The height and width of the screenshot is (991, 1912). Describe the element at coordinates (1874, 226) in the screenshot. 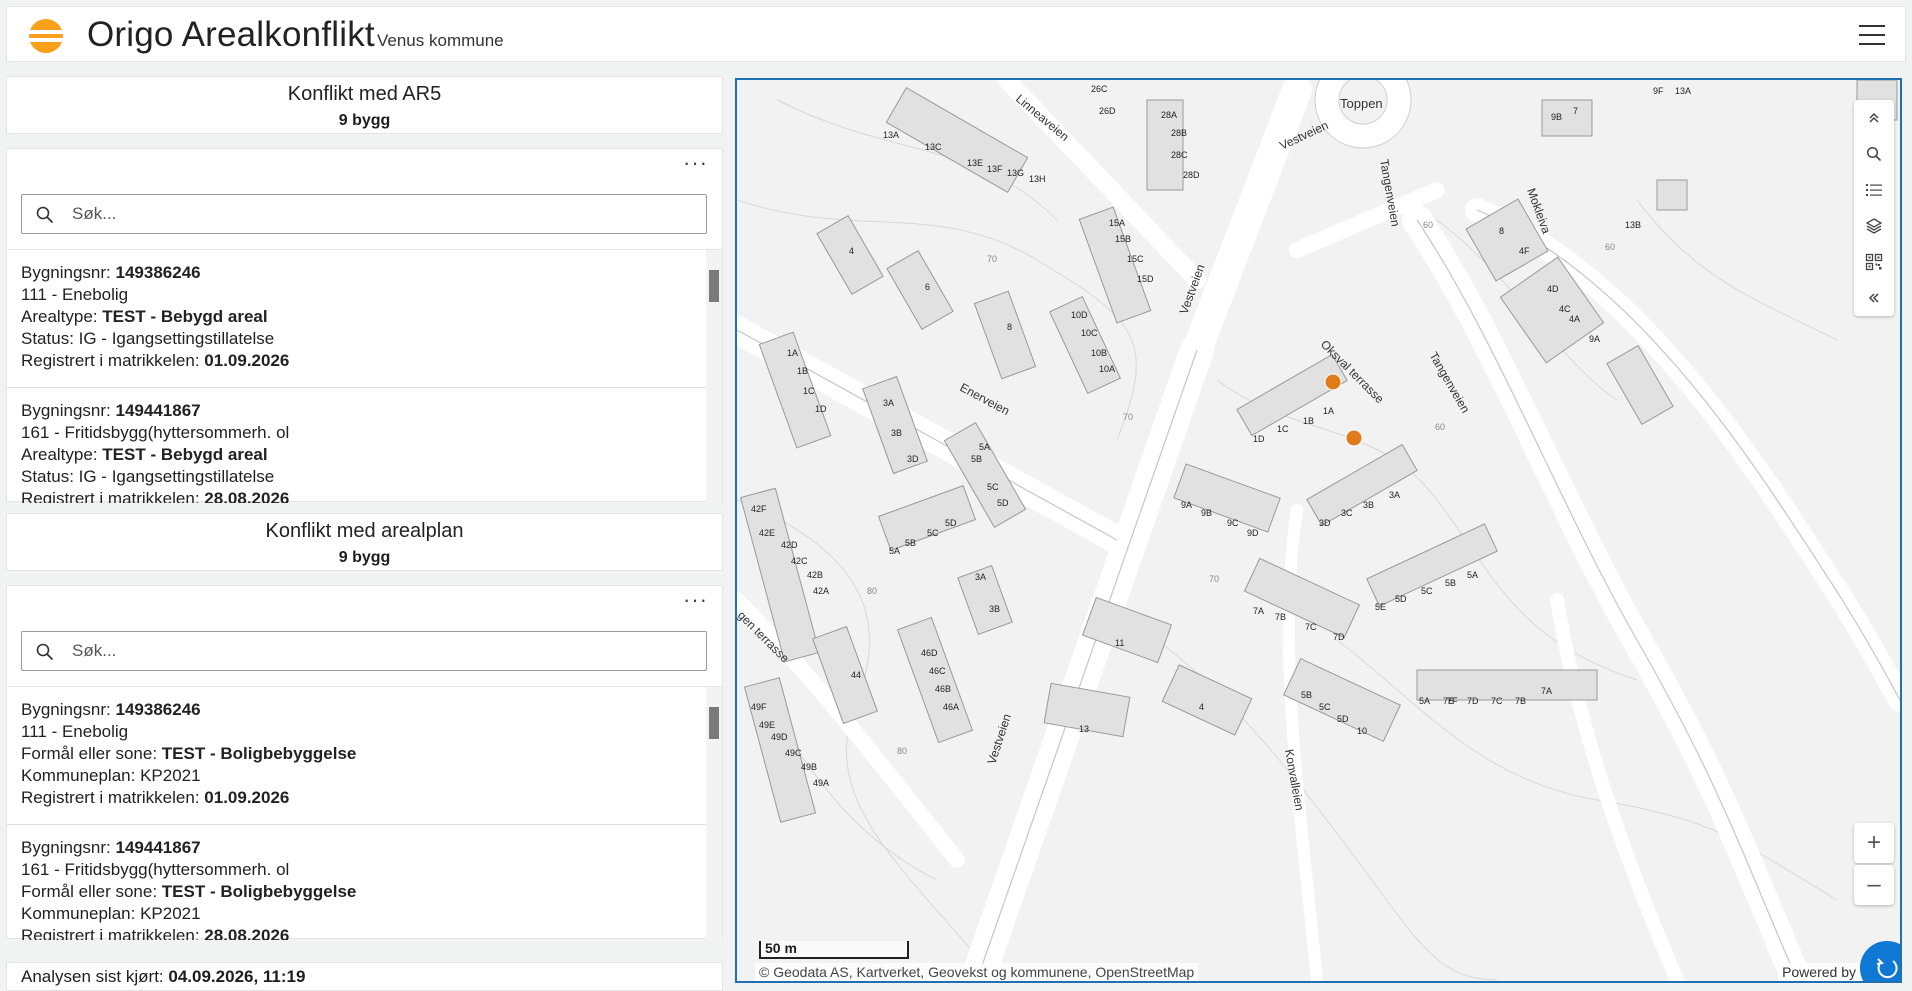

I see `layers-icon` at that location.